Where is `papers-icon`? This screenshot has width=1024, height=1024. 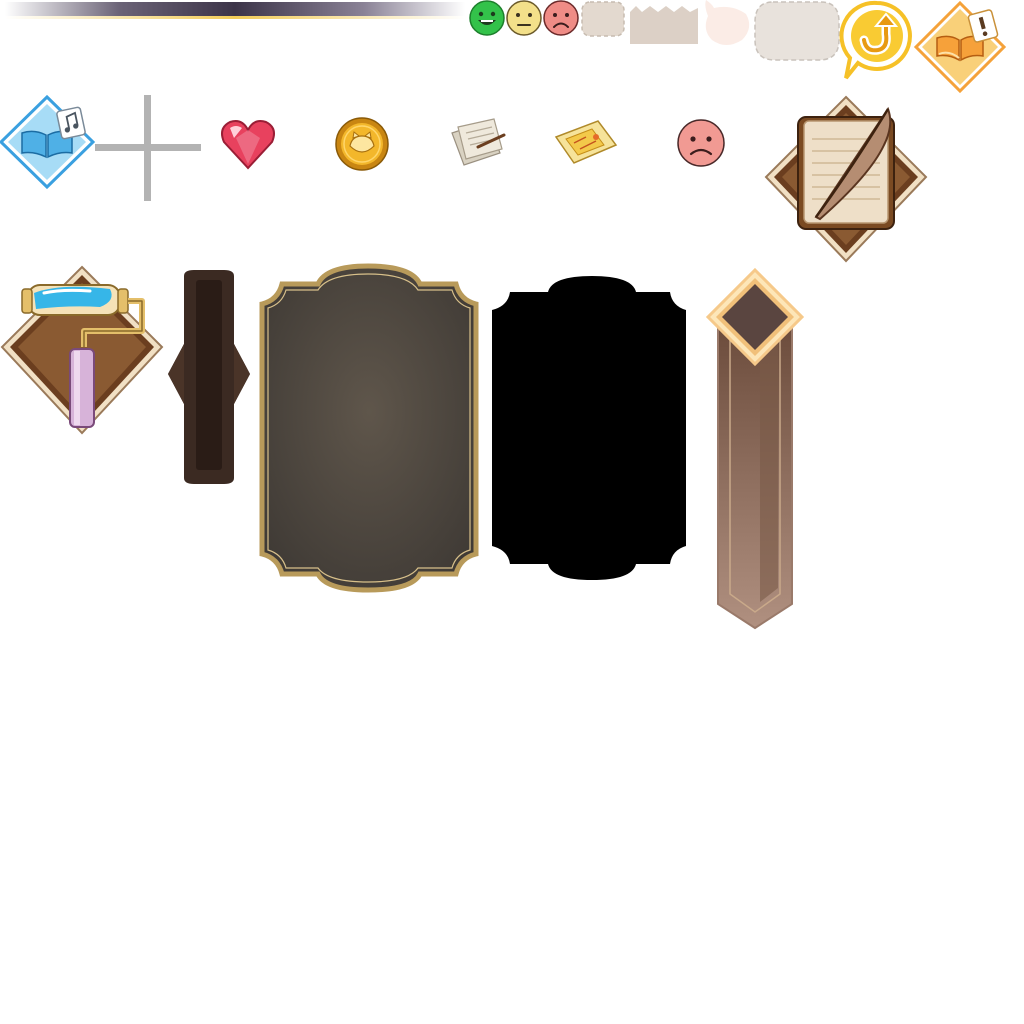
papers-icon is located at coordinates (478, 141).